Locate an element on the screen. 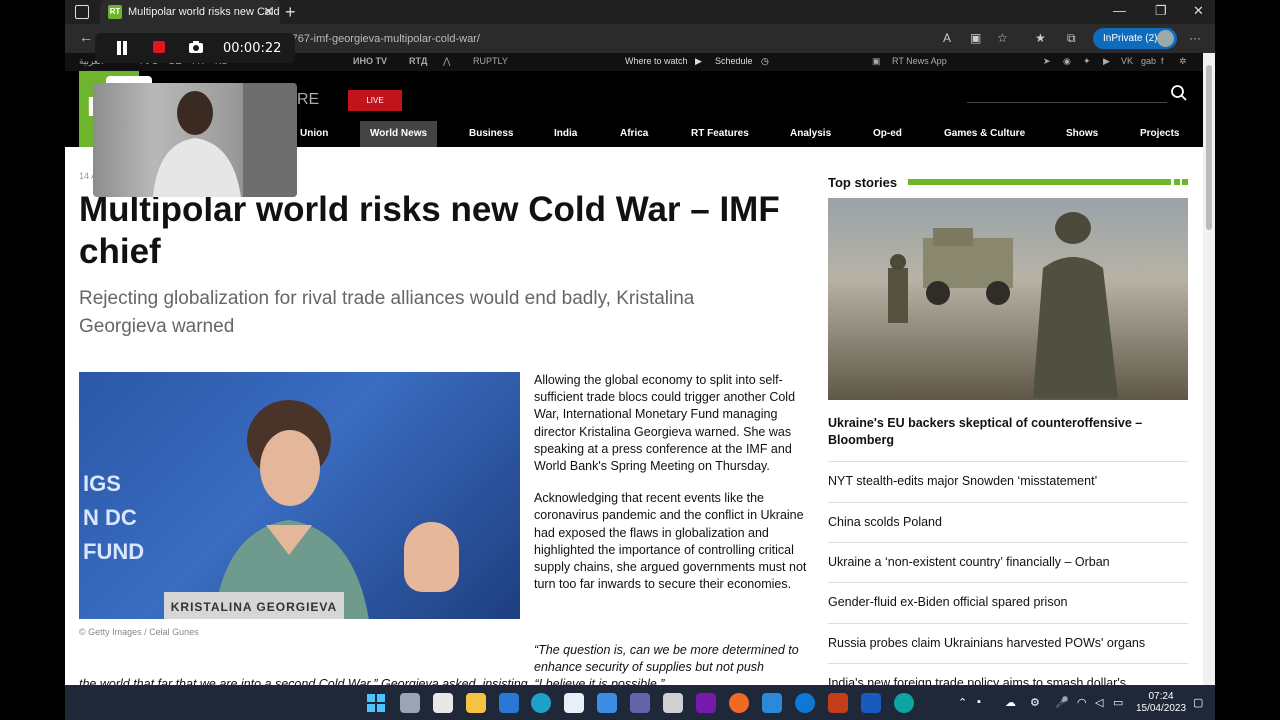 The height and width of the screenshot is (720, 1280). collections-icon: ⧉ is located at coordinates (1071, 38).